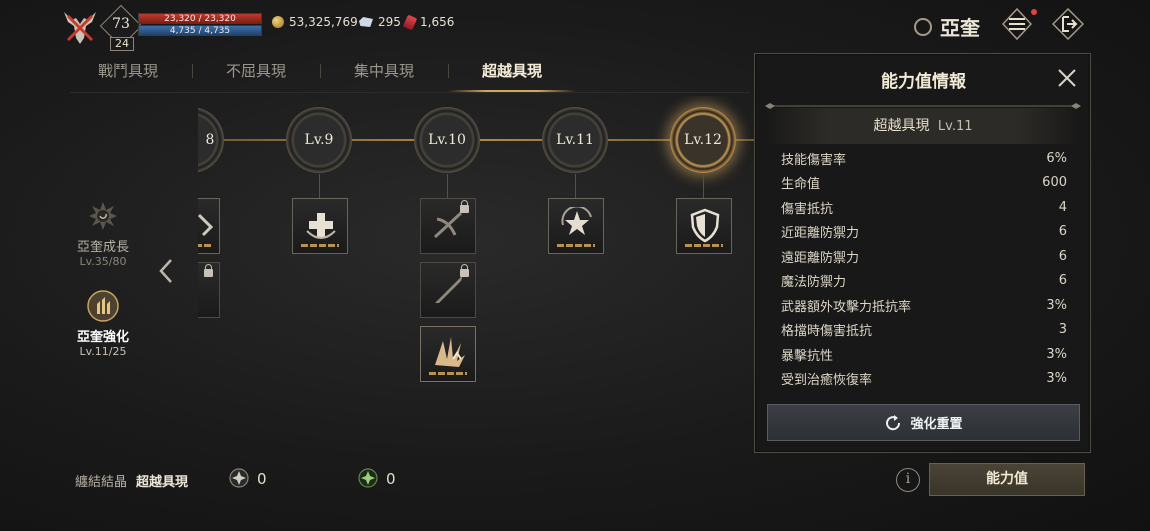 Image resolution: width=1150 pixels, height=531 pixels. Describe the element at coordinates (827, 332) in the screenshot. I see `stat-name: 格擋時傷害抵抗` at that location.